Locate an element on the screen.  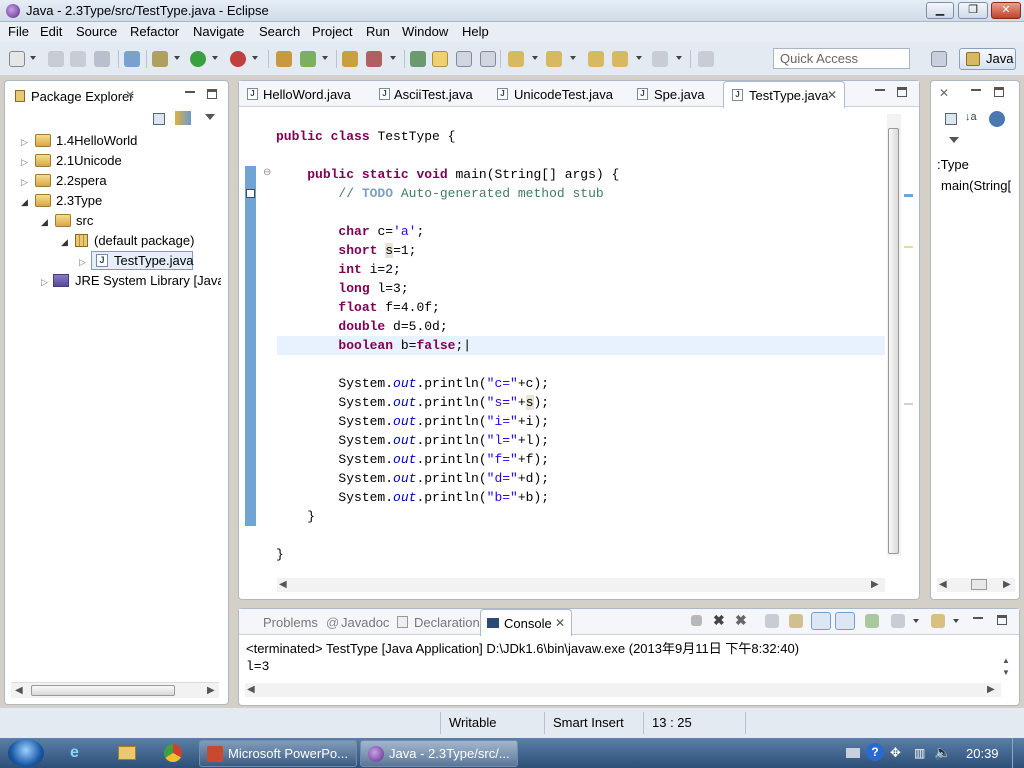
code-line-12: boolean b=false;| is located at coordinates (373, 345).